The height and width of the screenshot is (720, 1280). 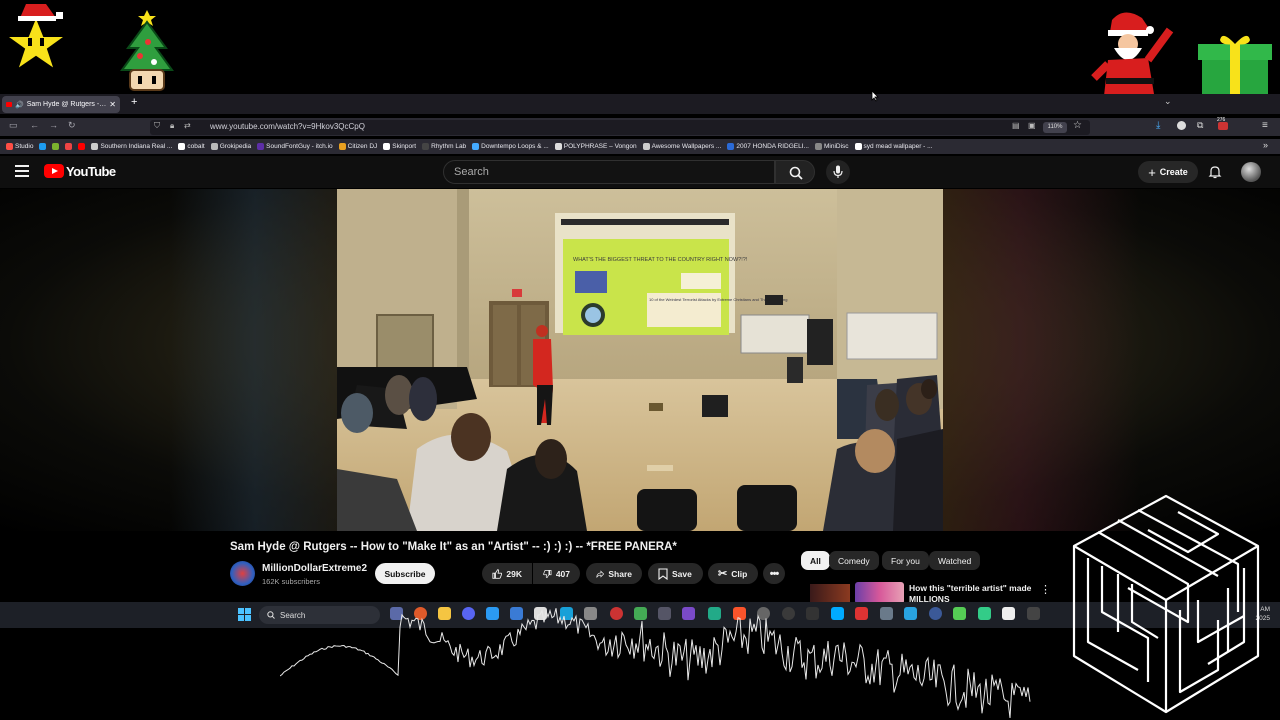 I want to click on microphone-icon, so click(x=838, y=171).